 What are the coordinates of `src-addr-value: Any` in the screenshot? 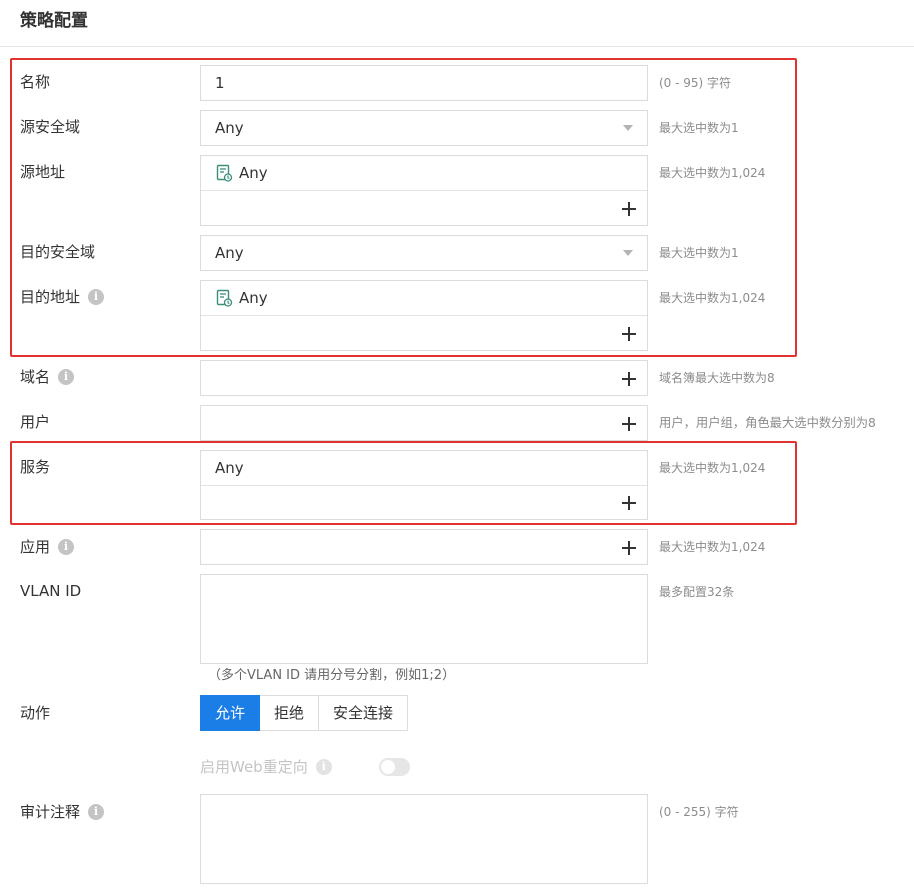 It's located at (253, 173).